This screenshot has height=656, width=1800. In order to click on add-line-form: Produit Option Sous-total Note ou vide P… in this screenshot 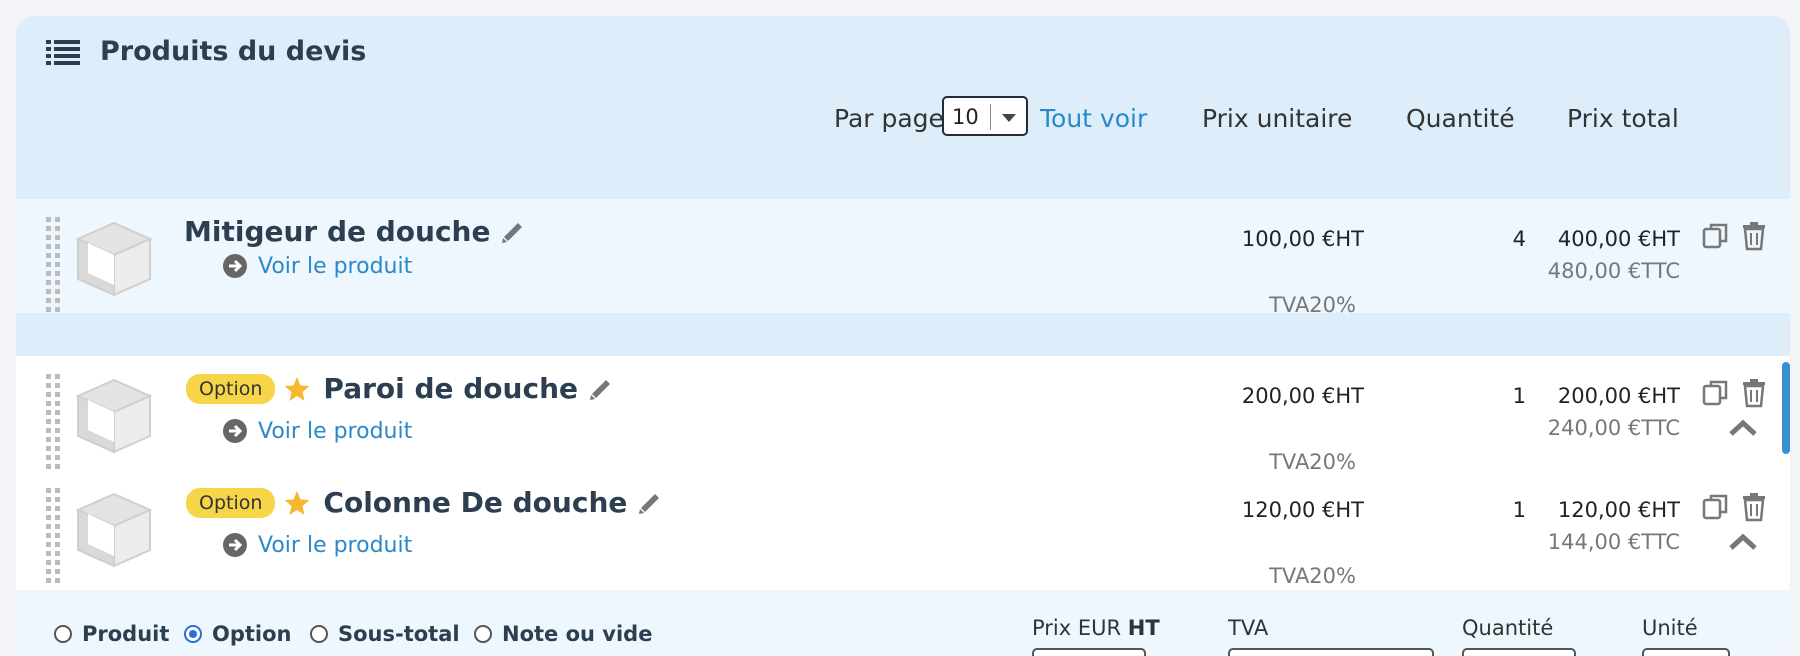, I will do `click(903, 623)`.